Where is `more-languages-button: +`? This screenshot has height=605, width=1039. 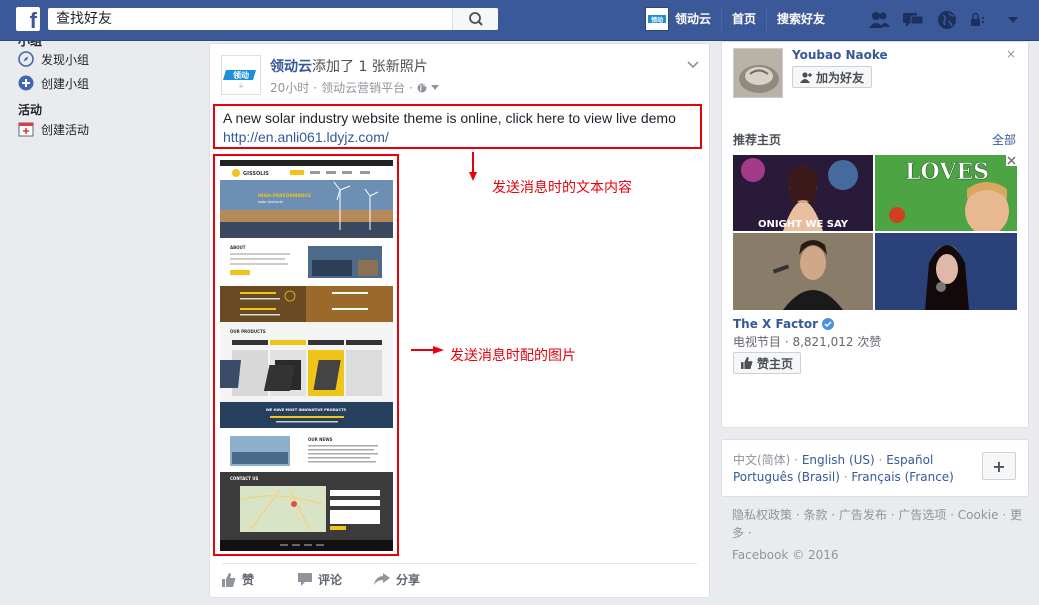 more-languages-button: + is located at coordinates (999, 466).